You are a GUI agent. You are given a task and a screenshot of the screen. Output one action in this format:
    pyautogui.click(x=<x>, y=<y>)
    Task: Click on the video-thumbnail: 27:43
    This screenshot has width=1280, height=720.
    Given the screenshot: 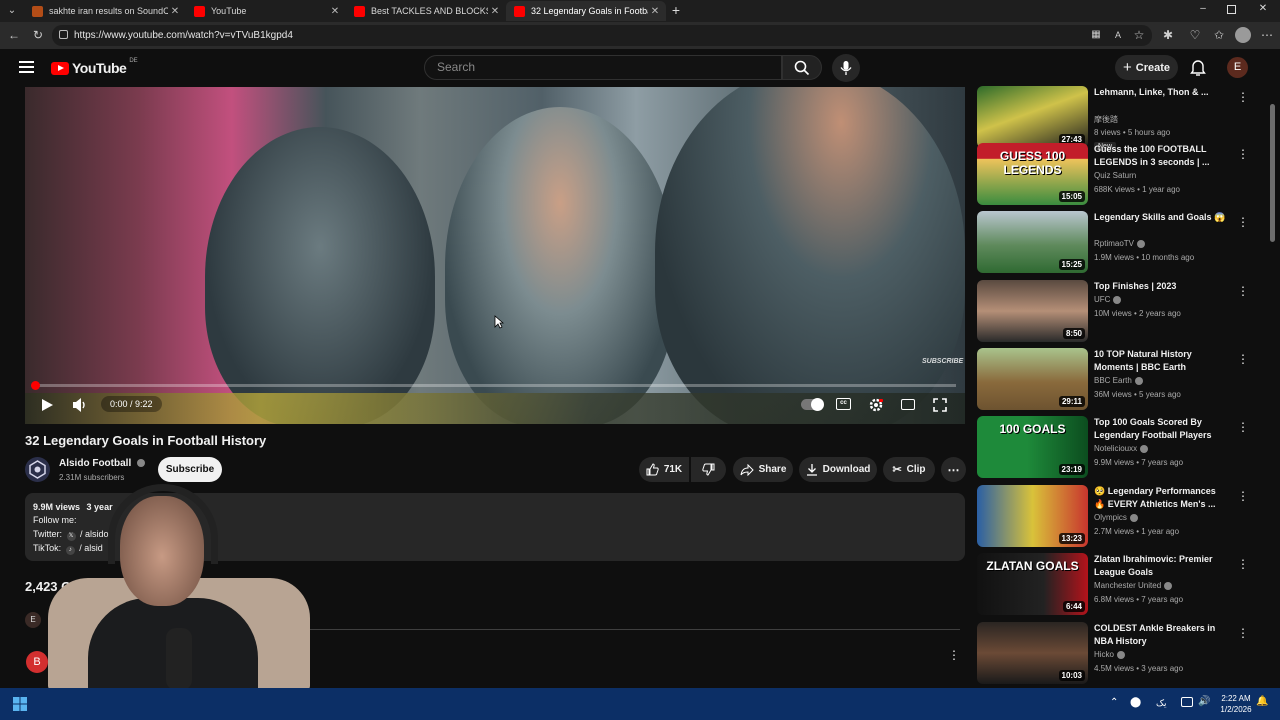 What is the action you would take?
    pyautogui.click(x=1032, y=117)
    